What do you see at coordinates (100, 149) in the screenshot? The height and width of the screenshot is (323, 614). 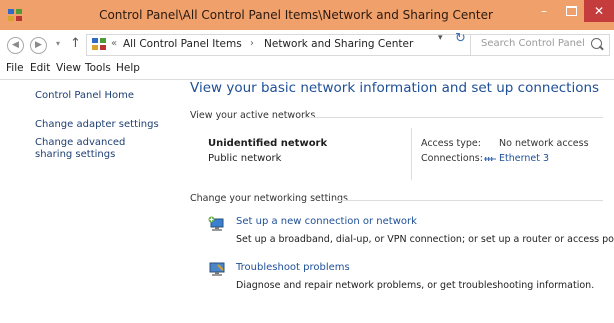 I see `change-advanced-sharing-link: Change advanced sharing settings` at bounding box center [100, 149].